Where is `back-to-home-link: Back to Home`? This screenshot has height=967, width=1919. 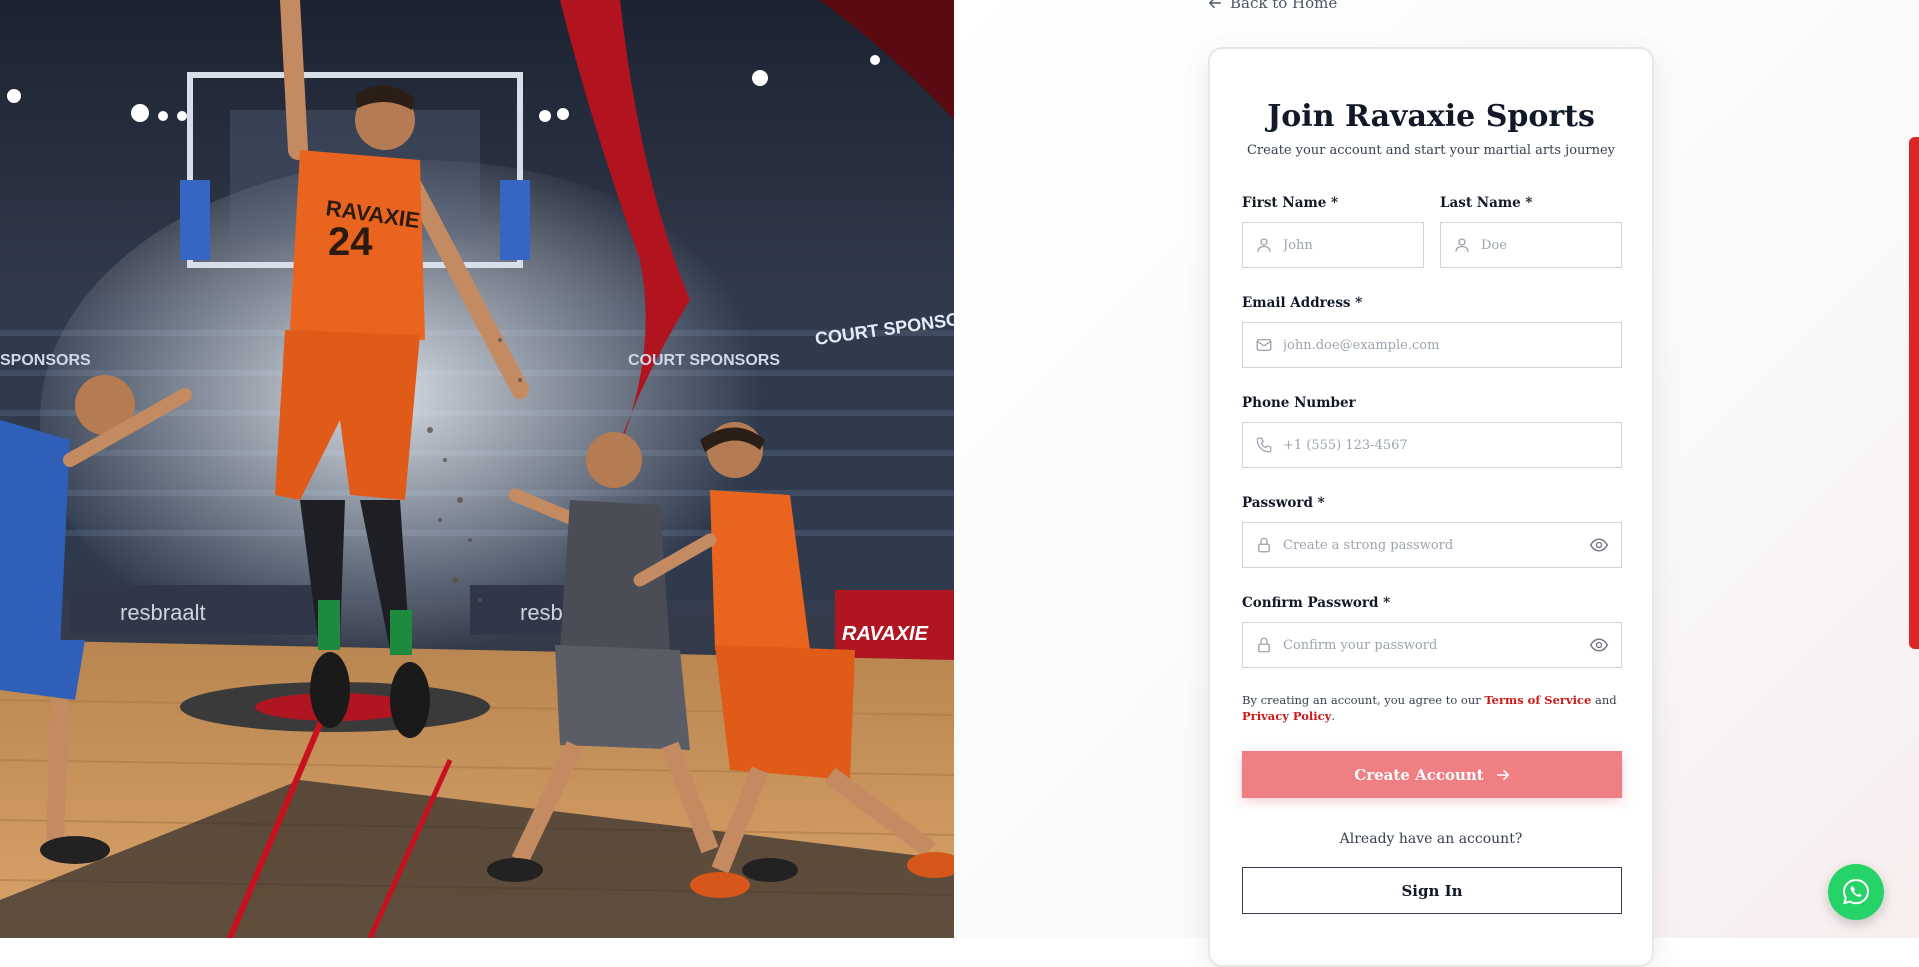
back-to-home-link: Back to Home is located at coordinates (1272, 6).